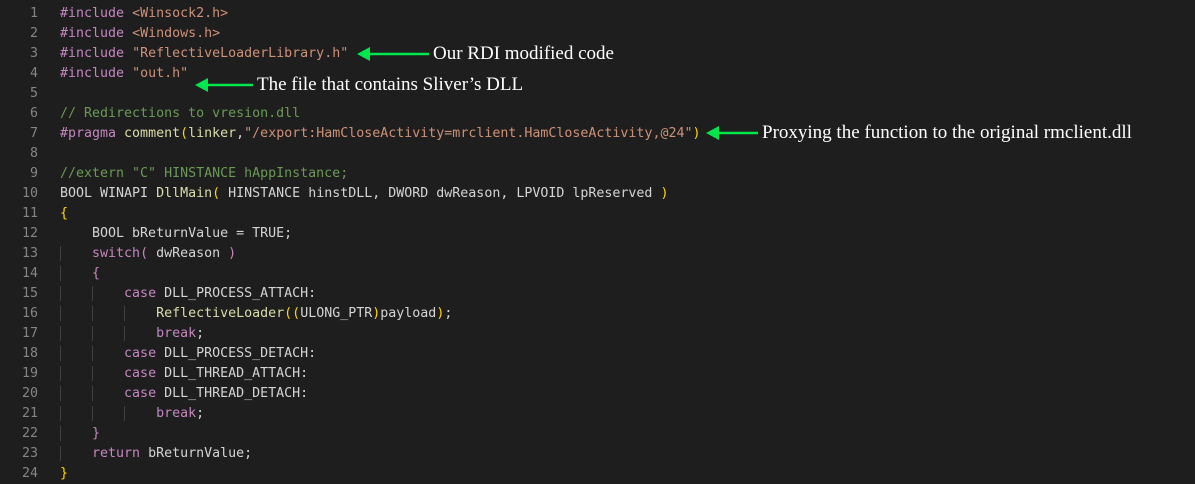  What do you see at coordinates (29, 293) in the screenshot?
I see `line-number: 15` at bounding box center [29, 293].